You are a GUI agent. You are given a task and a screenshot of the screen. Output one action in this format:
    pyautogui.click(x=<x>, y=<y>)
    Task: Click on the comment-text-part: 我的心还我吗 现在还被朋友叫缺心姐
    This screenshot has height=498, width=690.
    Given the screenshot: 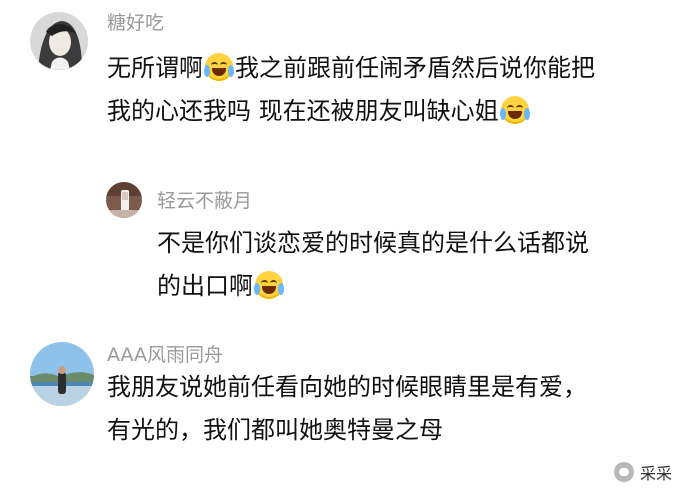 What is the action you would take?
    pyautogui.click(x=303, y=111)
    